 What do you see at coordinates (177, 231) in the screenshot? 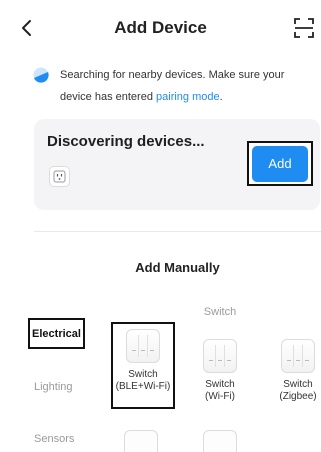
I see `divider` at bounding box center [177, 231].